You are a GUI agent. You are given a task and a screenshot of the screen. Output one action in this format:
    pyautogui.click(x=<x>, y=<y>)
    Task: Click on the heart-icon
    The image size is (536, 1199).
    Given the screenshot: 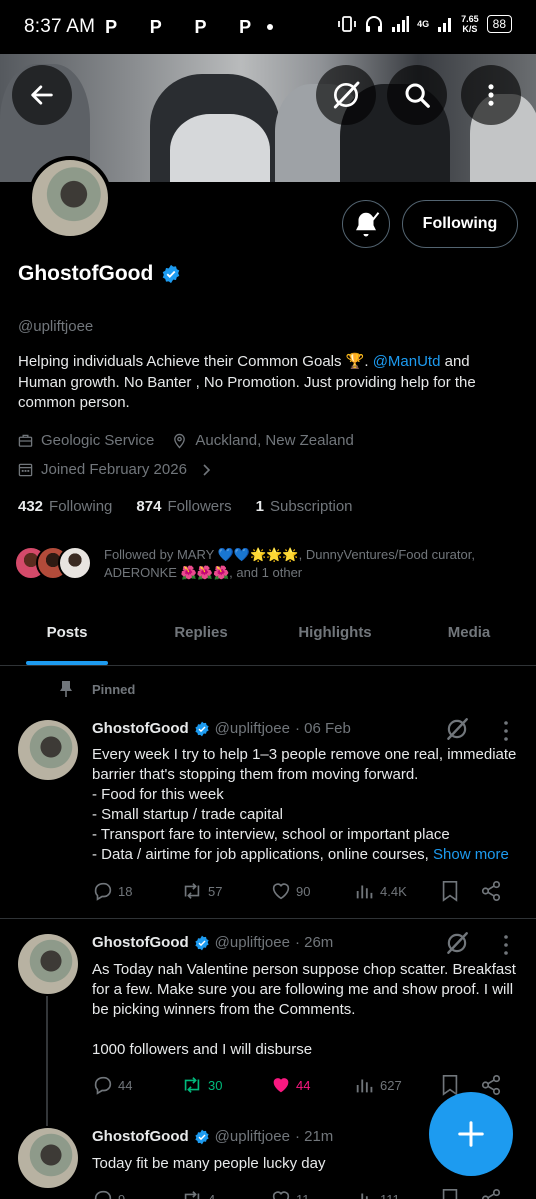 What is the action you would take?
    pyautogui.click(x=281, y=891)
    